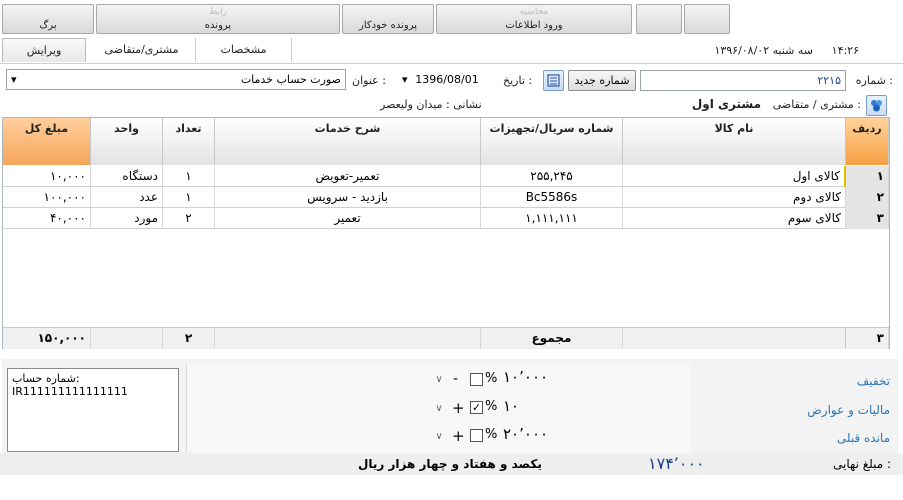 This screenshot has height=500, width=903. Describe the element at coordinates (552, 141) in the screenshot. I see `header-serial: شماره سریال/تجهیزات` at that location.